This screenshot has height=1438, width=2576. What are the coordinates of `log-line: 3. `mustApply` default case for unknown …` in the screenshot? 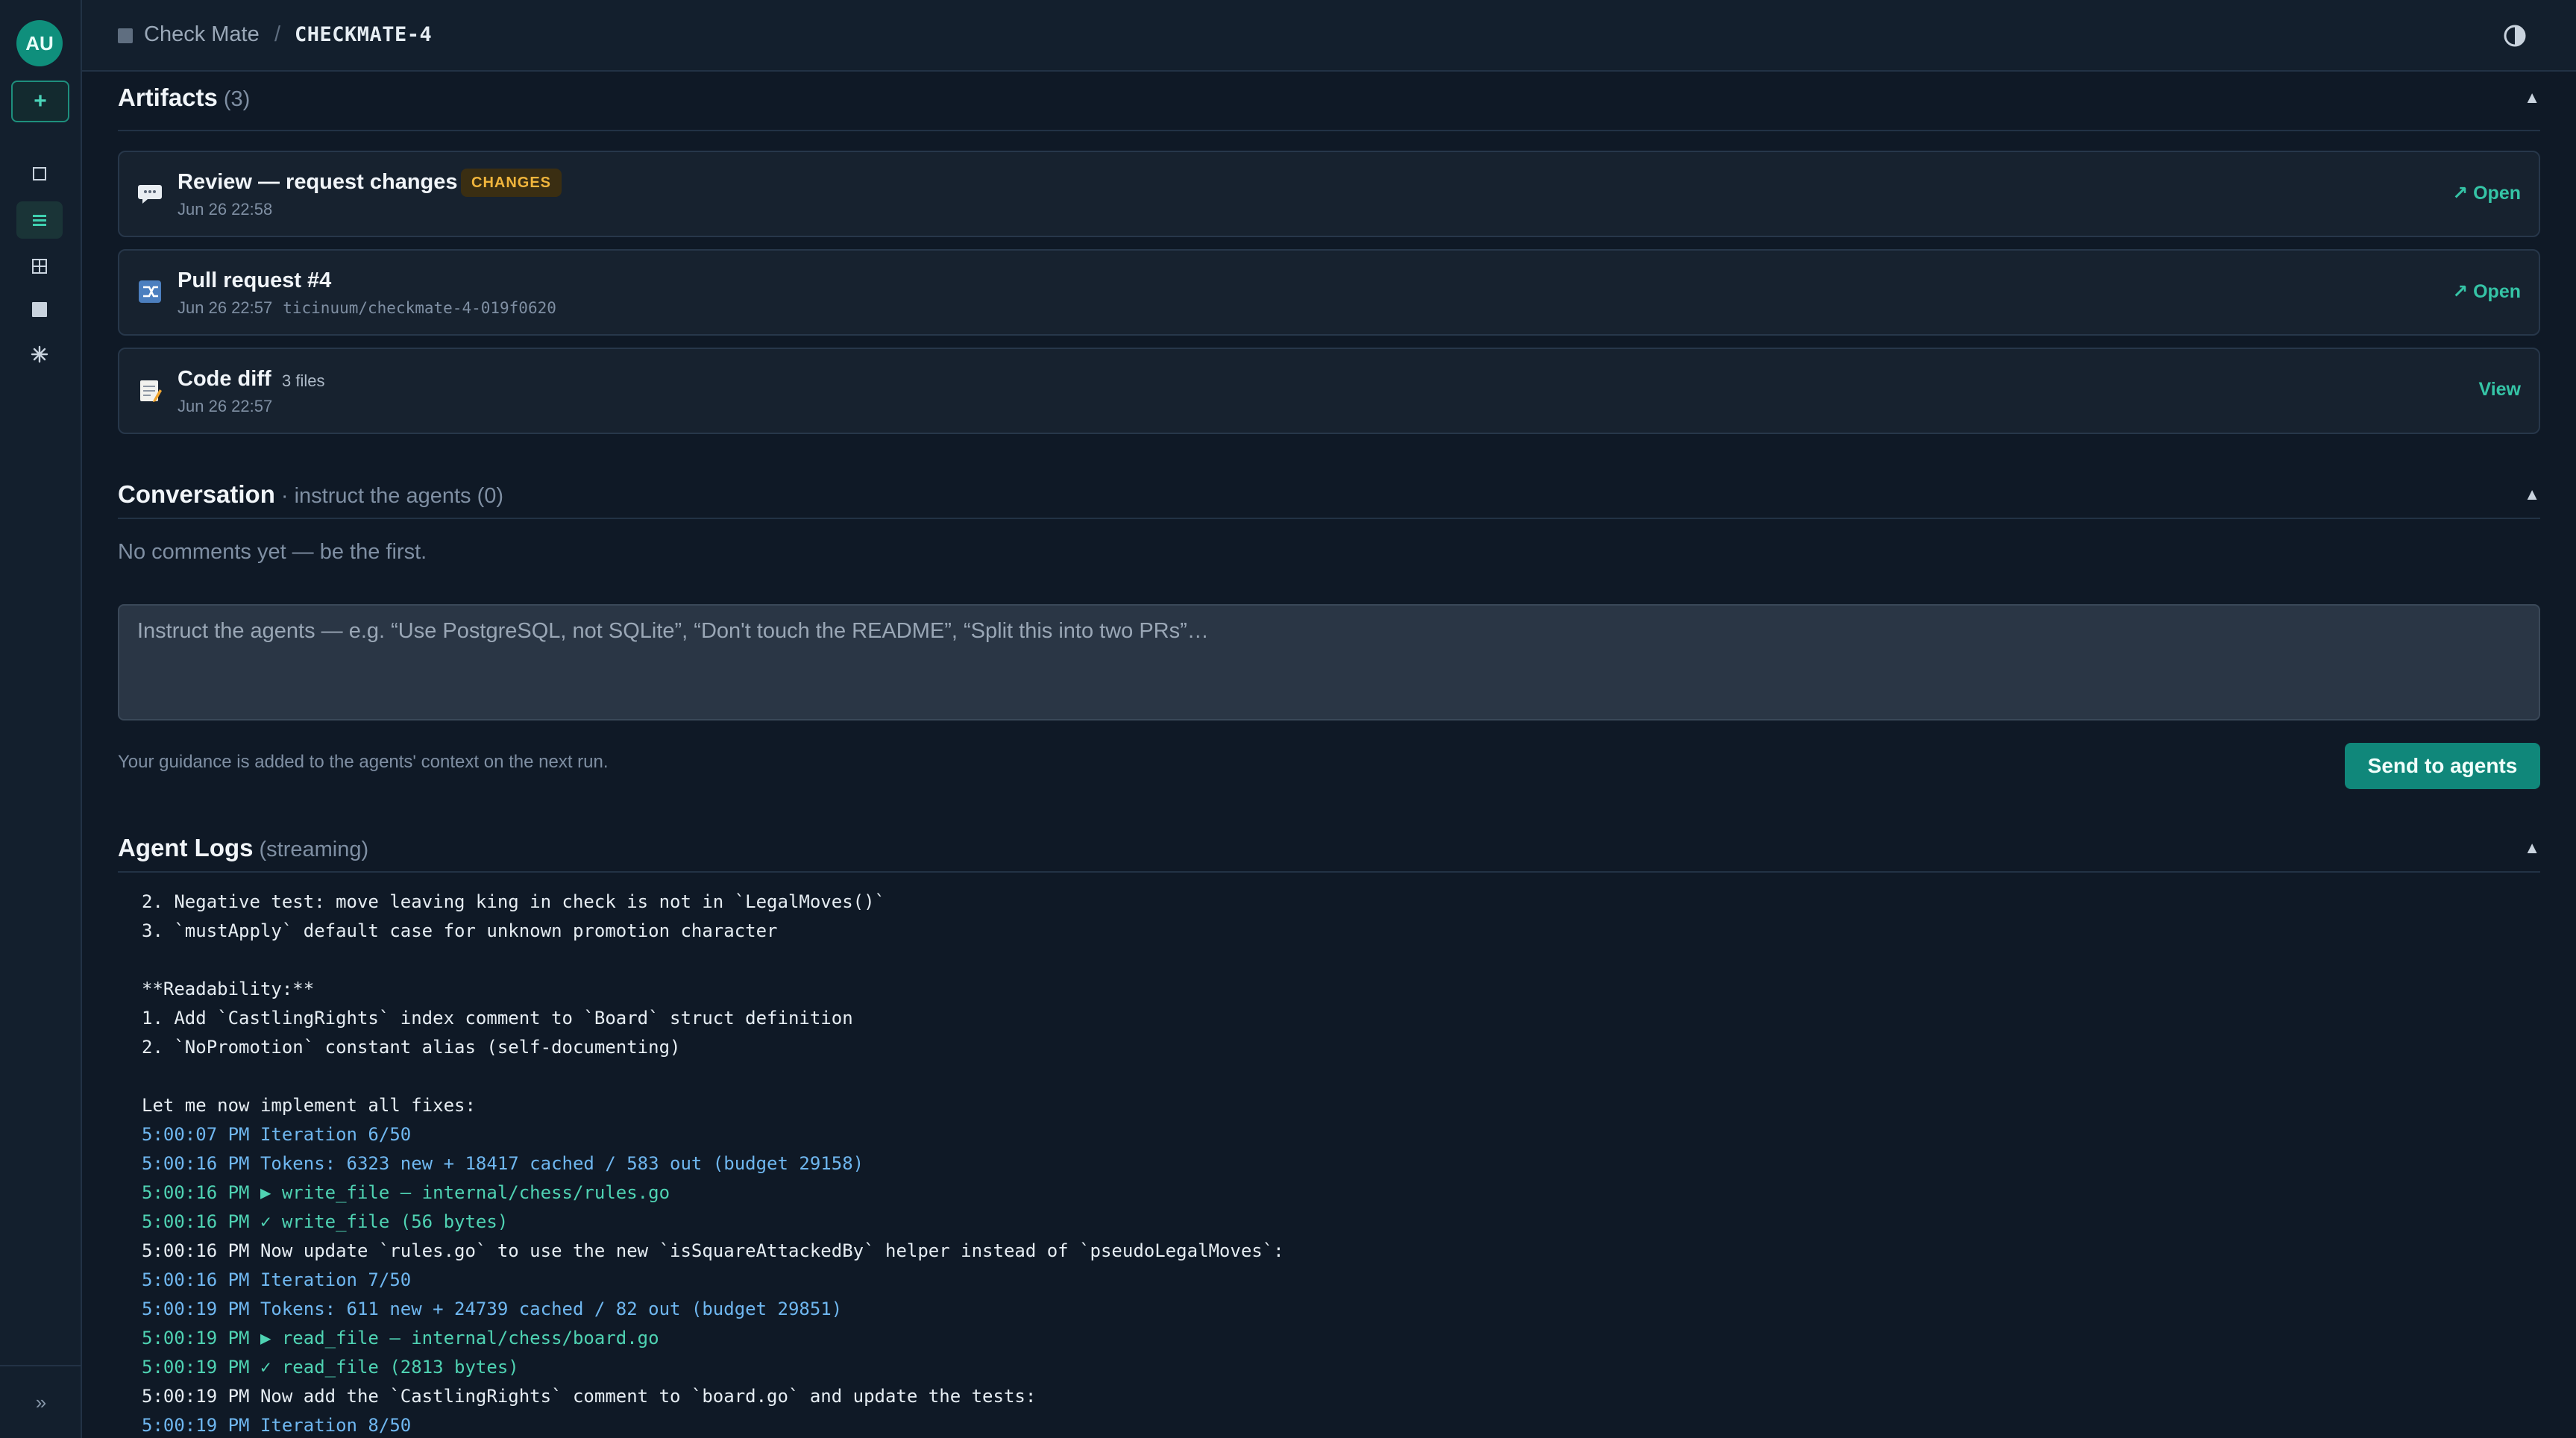 It's located at (460, 931).